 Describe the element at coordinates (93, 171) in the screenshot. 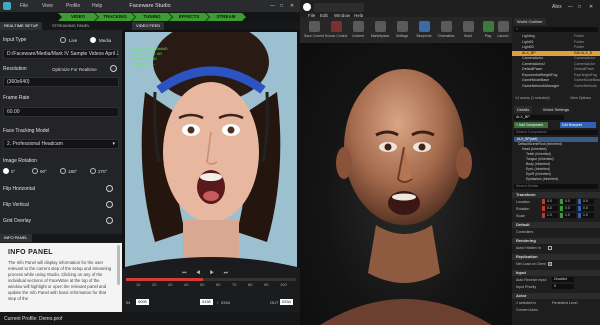

I see `rotation-270-radio` at that location.